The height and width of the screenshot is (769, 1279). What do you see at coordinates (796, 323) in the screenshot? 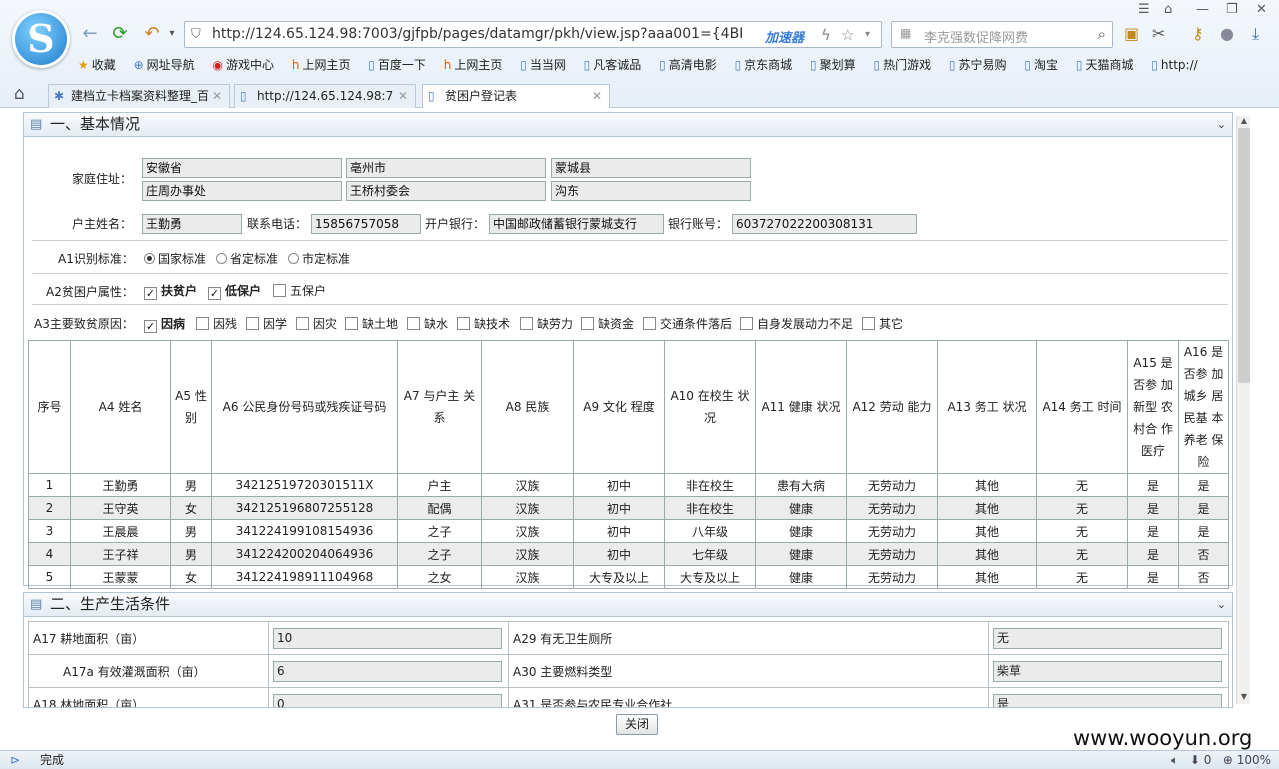
I see `a3-option: 自身发展动力不足` at bounding box center [796, 323].